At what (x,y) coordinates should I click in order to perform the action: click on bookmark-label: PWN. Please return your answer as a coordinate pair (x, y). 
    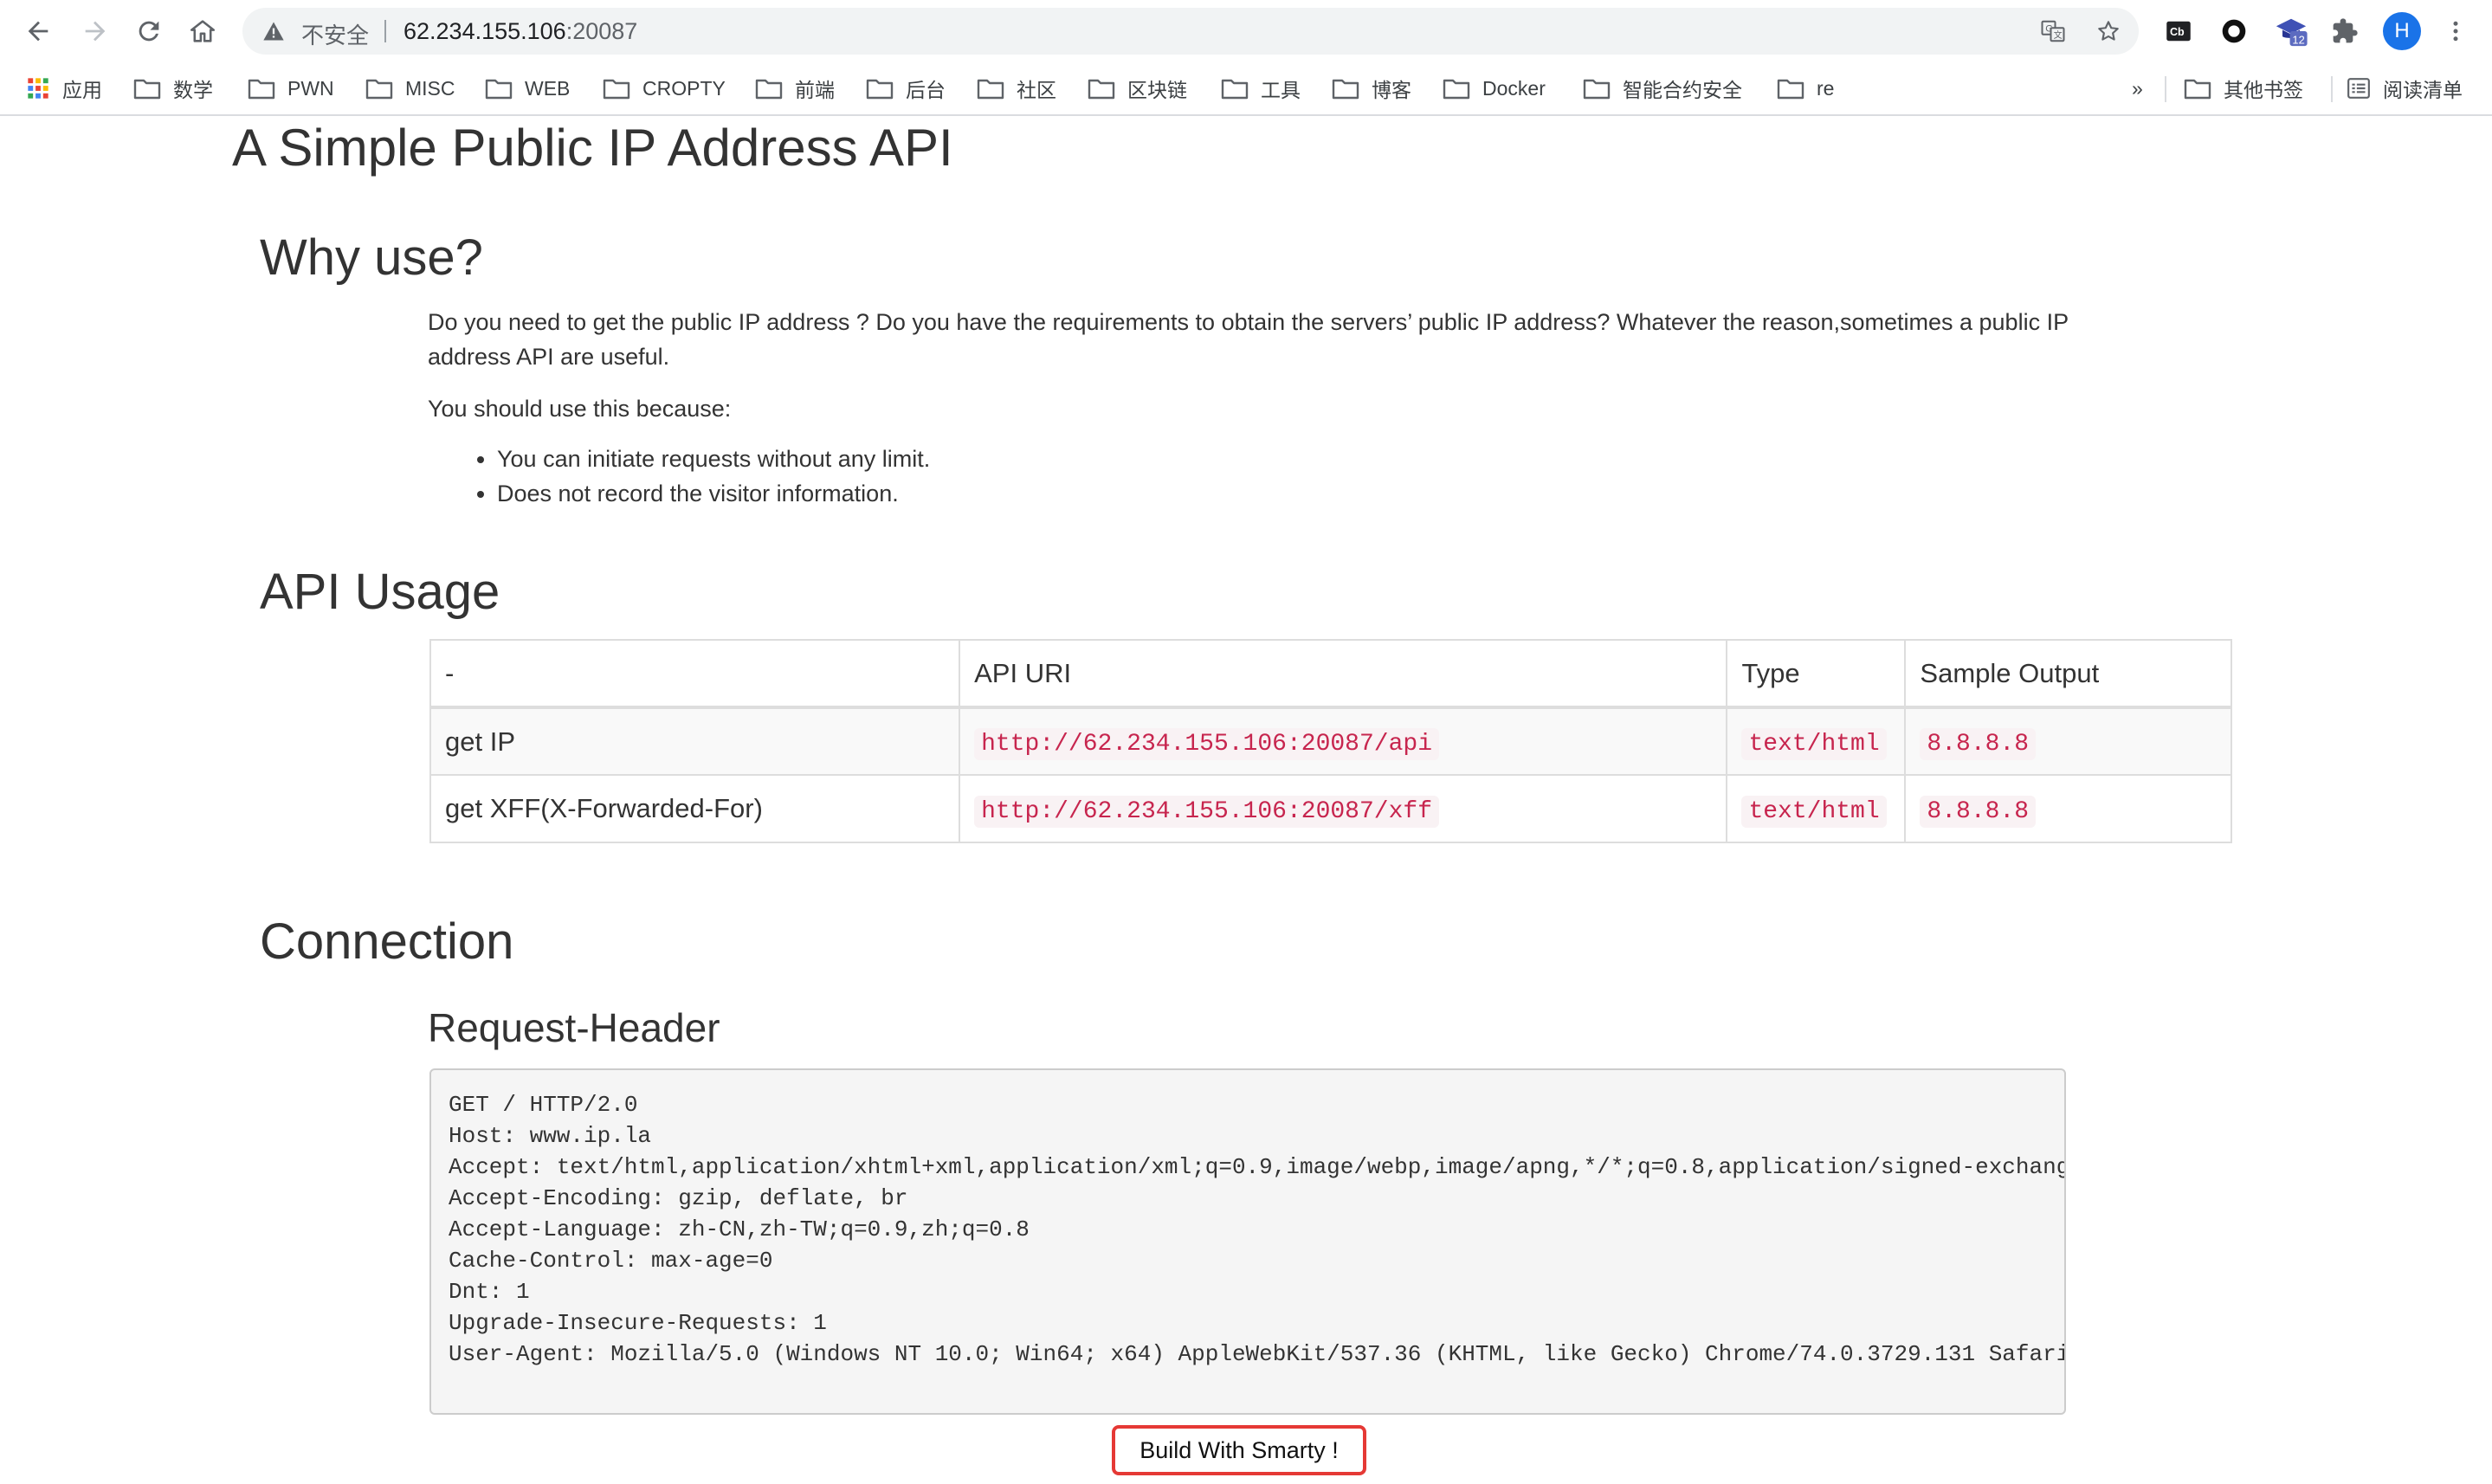
    Looking at the image, I should click on (310, 88).